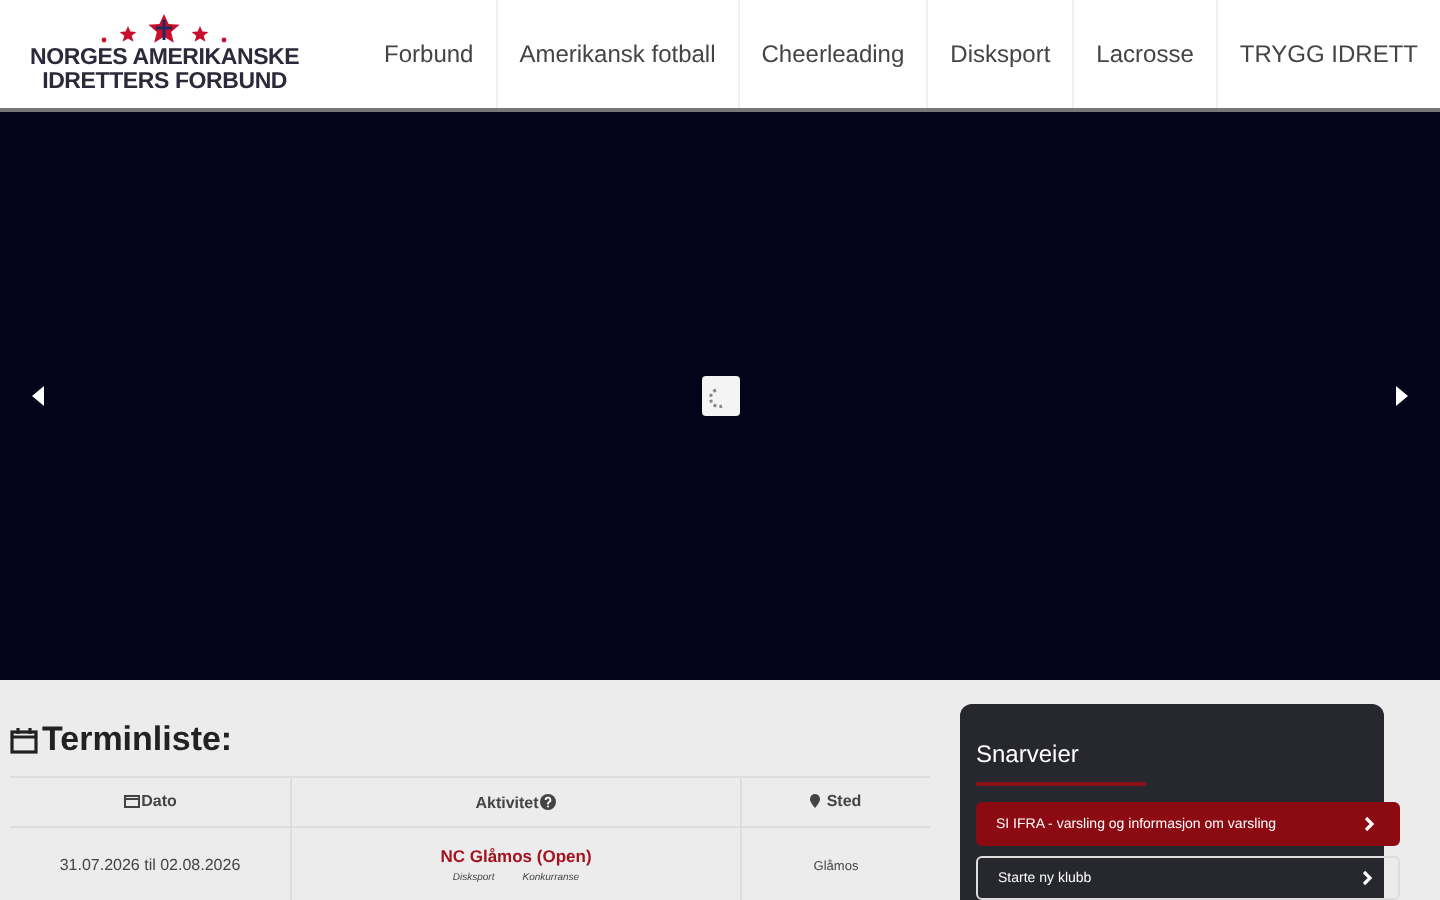 The width and height of the screenshot is (1440, 900). I want to click on previous-arrow-icon, so click(38, 396).